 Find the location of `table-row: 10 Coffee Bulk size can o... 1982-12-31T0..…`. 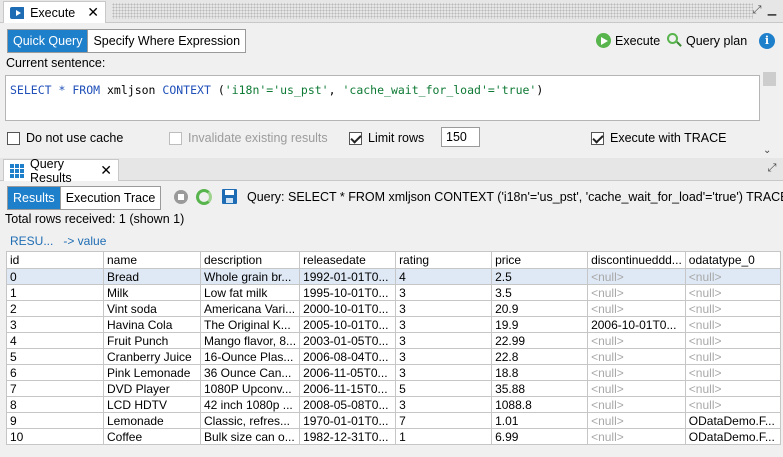

table-row: 10 Coffee Bulk size can o... 1982-12-31T0..… is located at coordinates (393, 436).